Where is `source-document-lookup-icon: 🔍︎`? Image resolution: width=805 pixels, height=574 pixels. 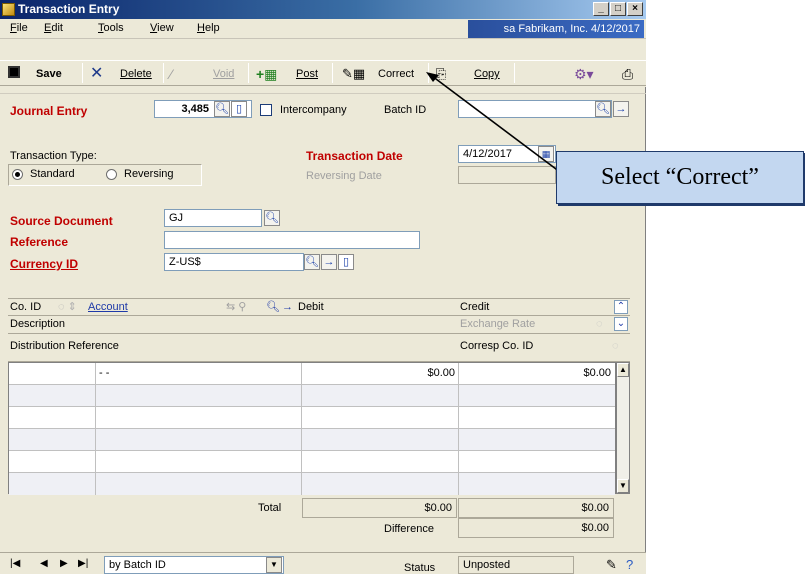 source-document-lookup-icon: 🔍︎ is located at coordinates (272, 218).